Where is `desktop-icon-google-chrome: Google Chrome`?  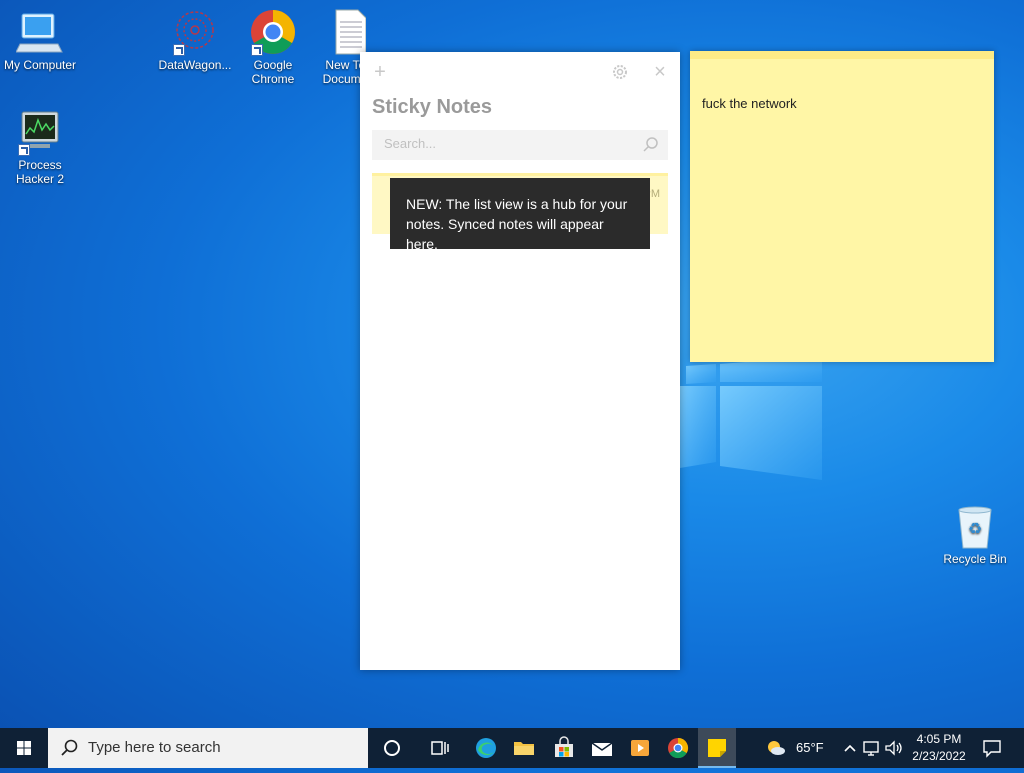 desktop-icon-google-chrome: Google Chrome is located at coordinates (273, 47).